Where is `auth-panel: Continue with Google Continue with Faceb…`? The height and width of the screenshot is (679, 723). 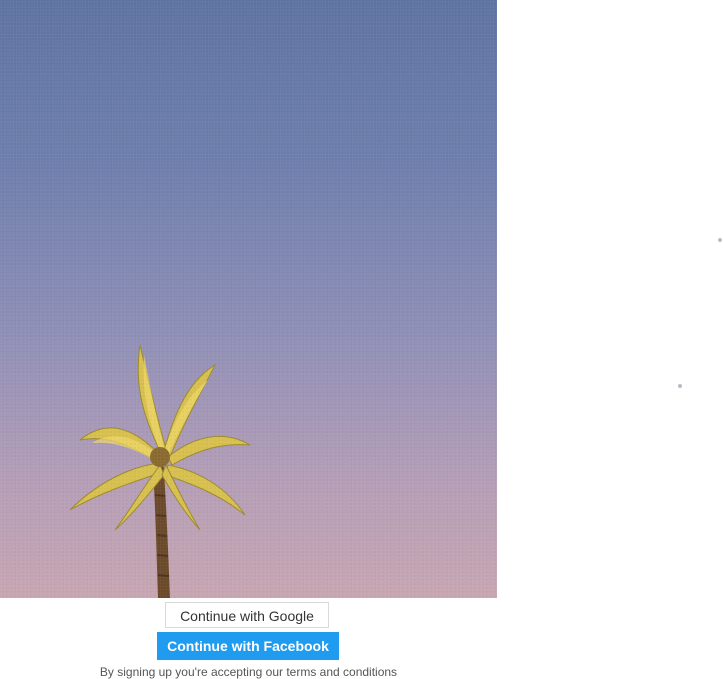 auth-panel: Continue with Google Continue with Faceb… is located at coordinates (248, 638).